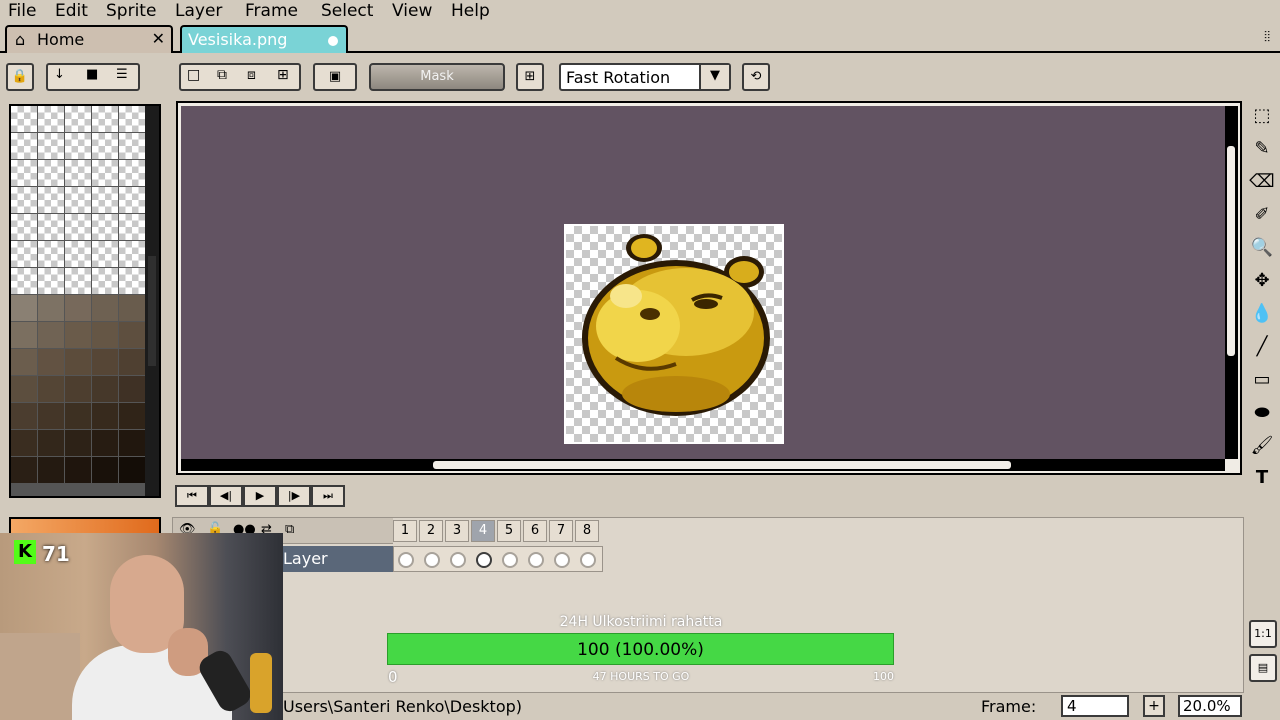  What do you see at coordinates (251, 75) in the screenshot?
I see `select-subtract-icon: ⧈` at bounding box center [251, 75].